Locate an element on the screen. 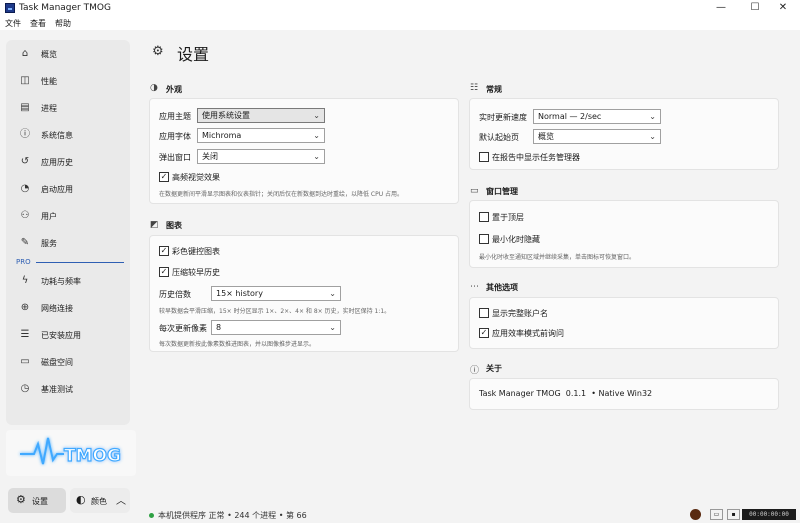  logo-heartbeat-icon: TMOG is located at coordinates (71, 452).